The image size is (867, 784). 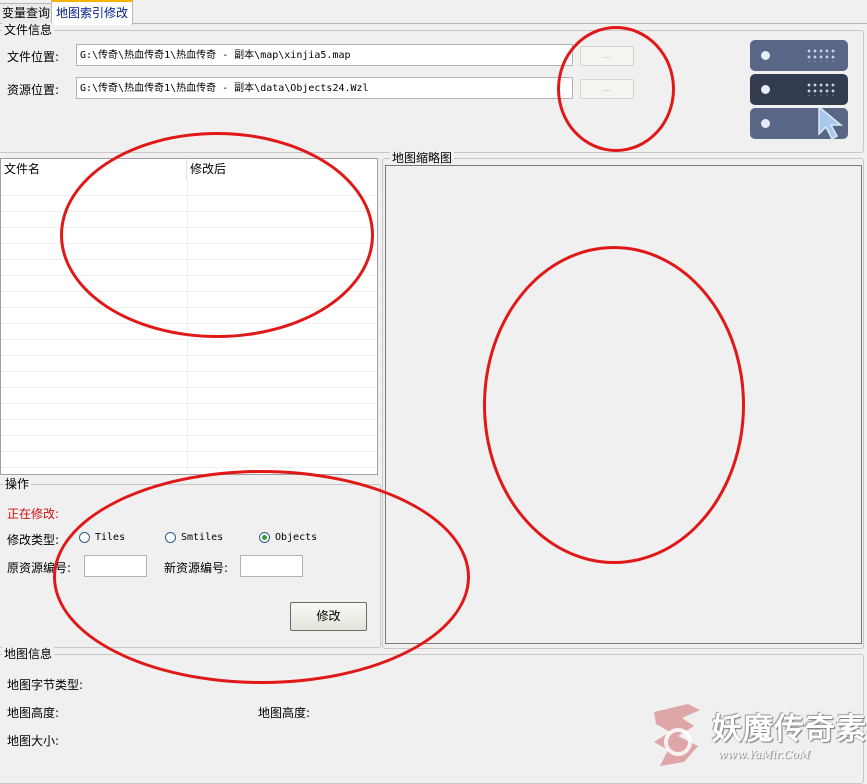 I want to click on original-id-label: 原资源编号:, so click(x=39, y=568).